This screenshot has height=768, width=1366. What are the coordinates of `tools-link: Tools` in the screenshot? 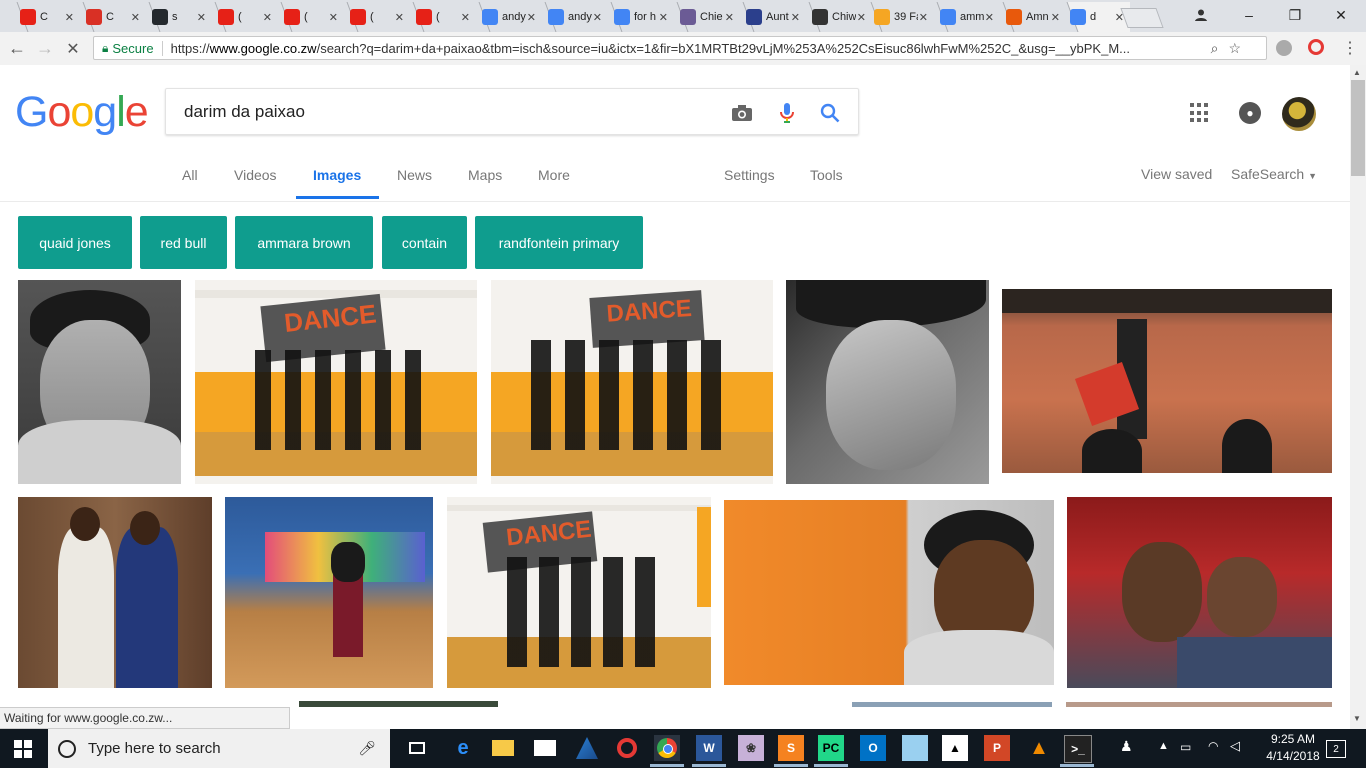 It's located at (826, 175).